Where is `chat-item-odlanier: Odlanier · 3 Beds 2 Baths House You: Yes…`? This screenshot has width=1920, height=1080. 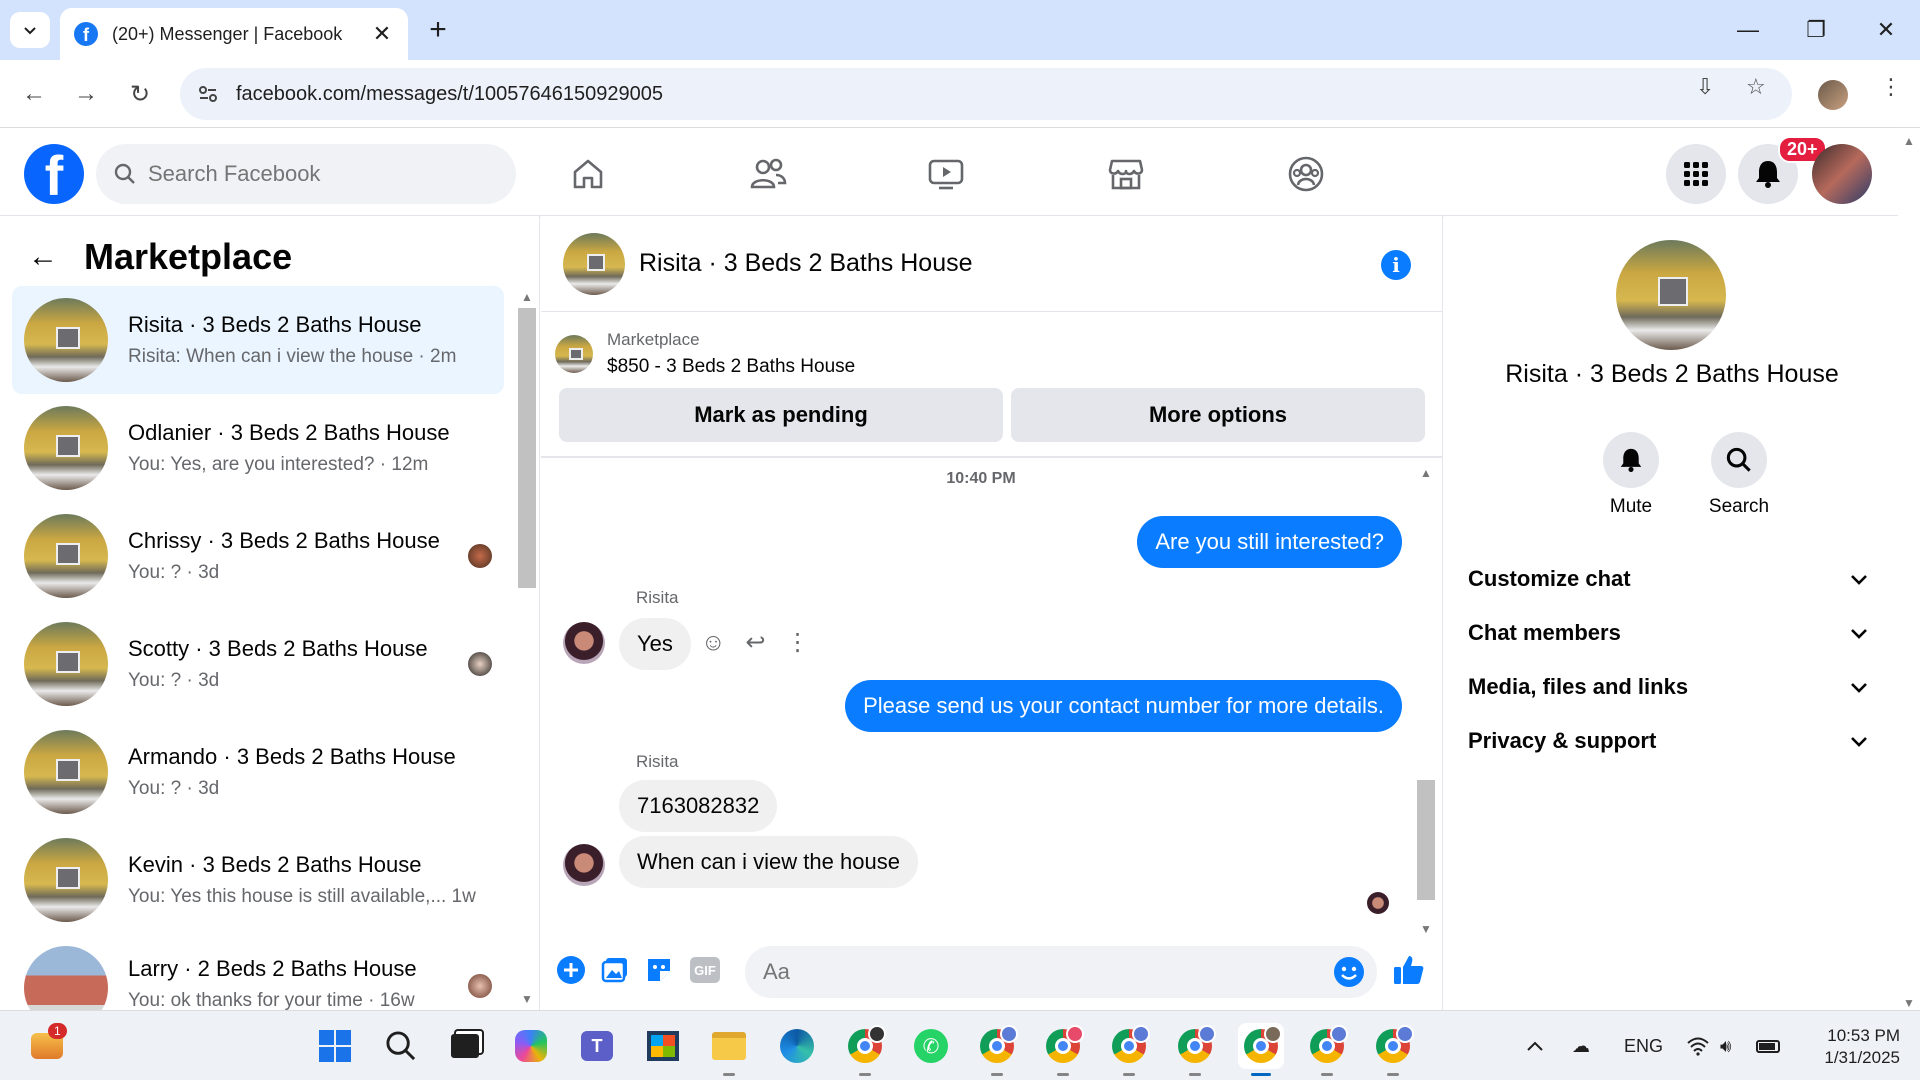
chat-item-odlanier: Odlanier · 3 Beds 2 Baths House You: Yes… is located at coordinates (258, 448).